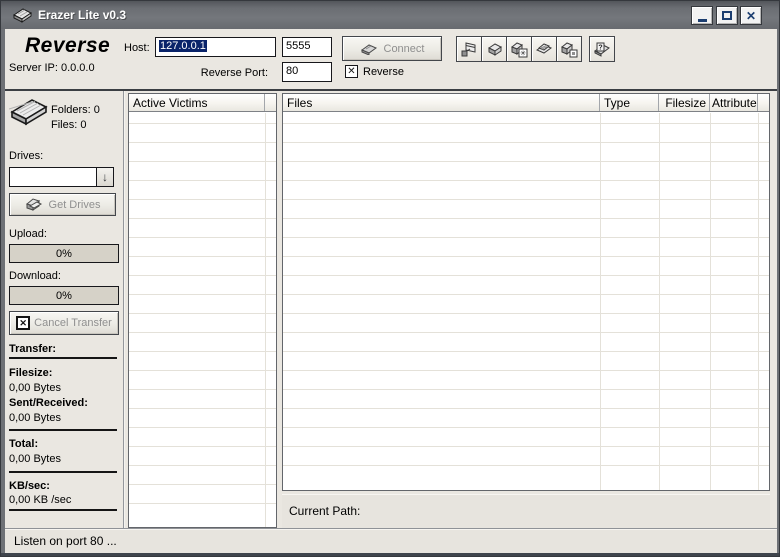  I want to click on kbsec-label: KB/sec:, so click(29, 486).